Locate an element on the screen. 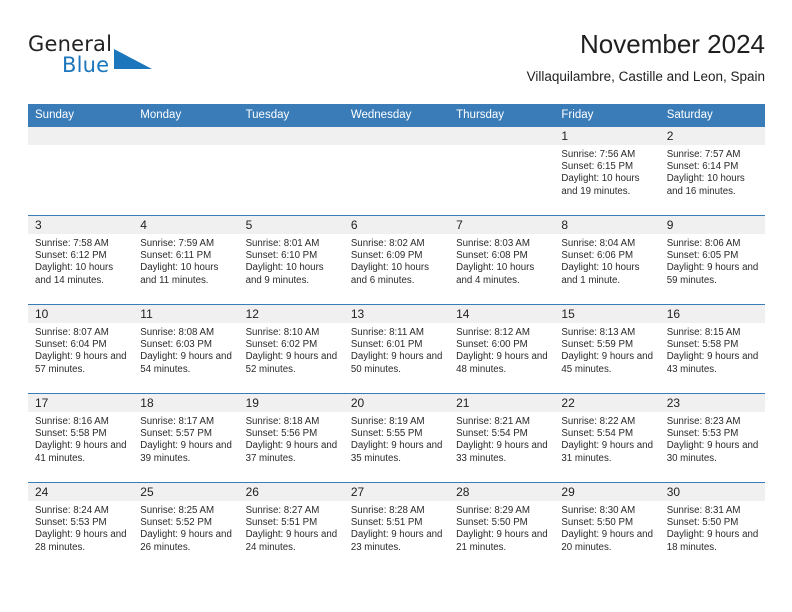  sunrise-text: Sunrise: 8:27 AM is located at coordinates (282, 510).